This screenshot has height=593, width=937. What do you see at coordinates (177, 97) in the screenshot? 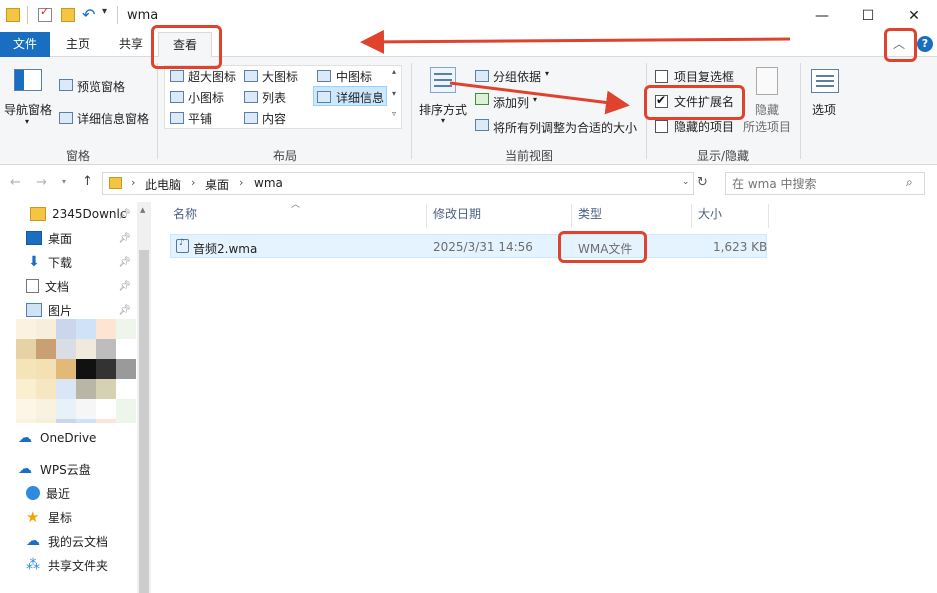
I see `small-icons-icon` at bounding box center [177, 97].